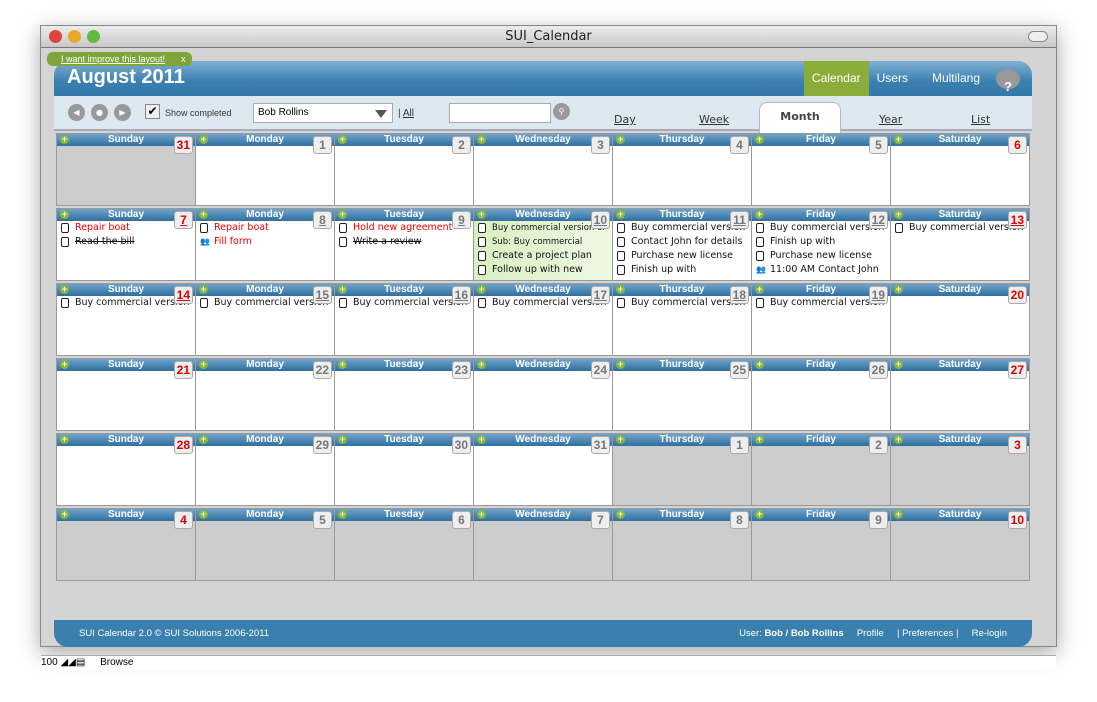  Describe the element at coordinates (821, 469) in the screenshot. I see `day-cell: + Friday 2` at that location.